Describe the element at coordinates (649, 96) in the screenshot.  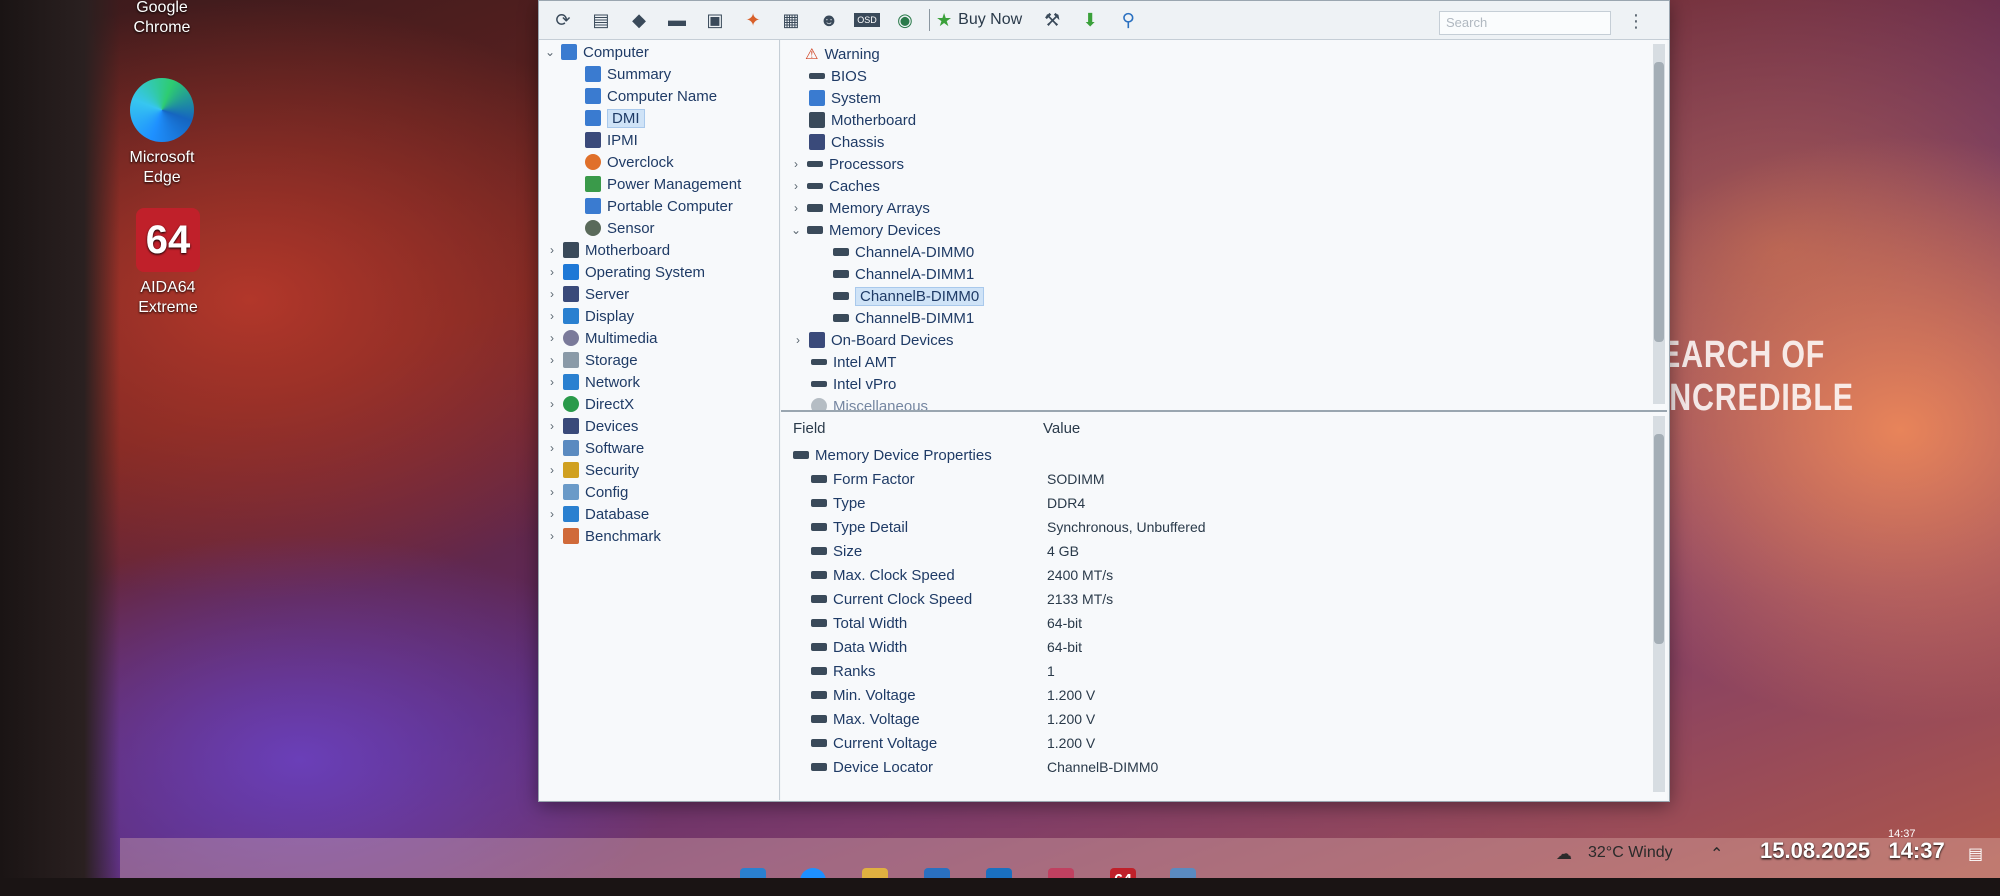
I see `tree-item-computer-name: Computer Name` at that location.